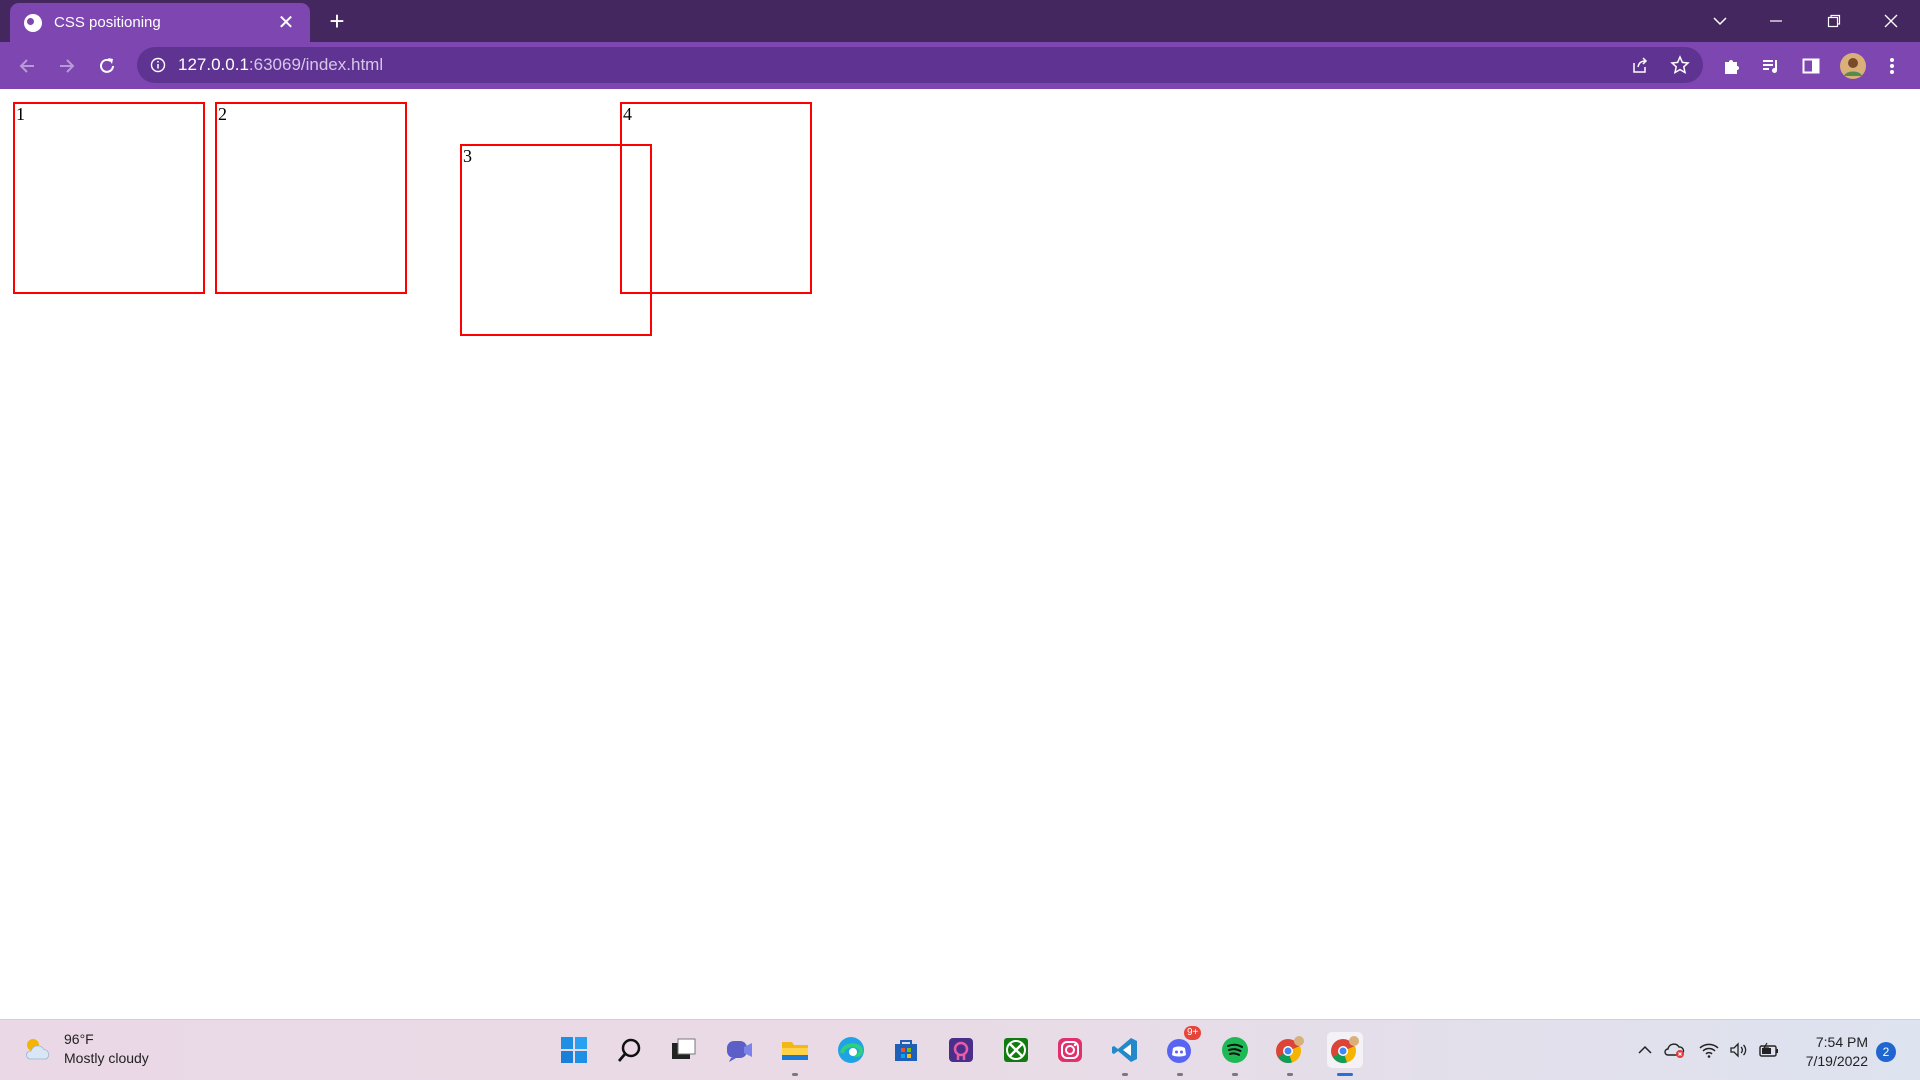 Image resolution: width=1920 pixels, height=1080 pixels. I want to click on discord-button: 9+, so click(1182, 1051).